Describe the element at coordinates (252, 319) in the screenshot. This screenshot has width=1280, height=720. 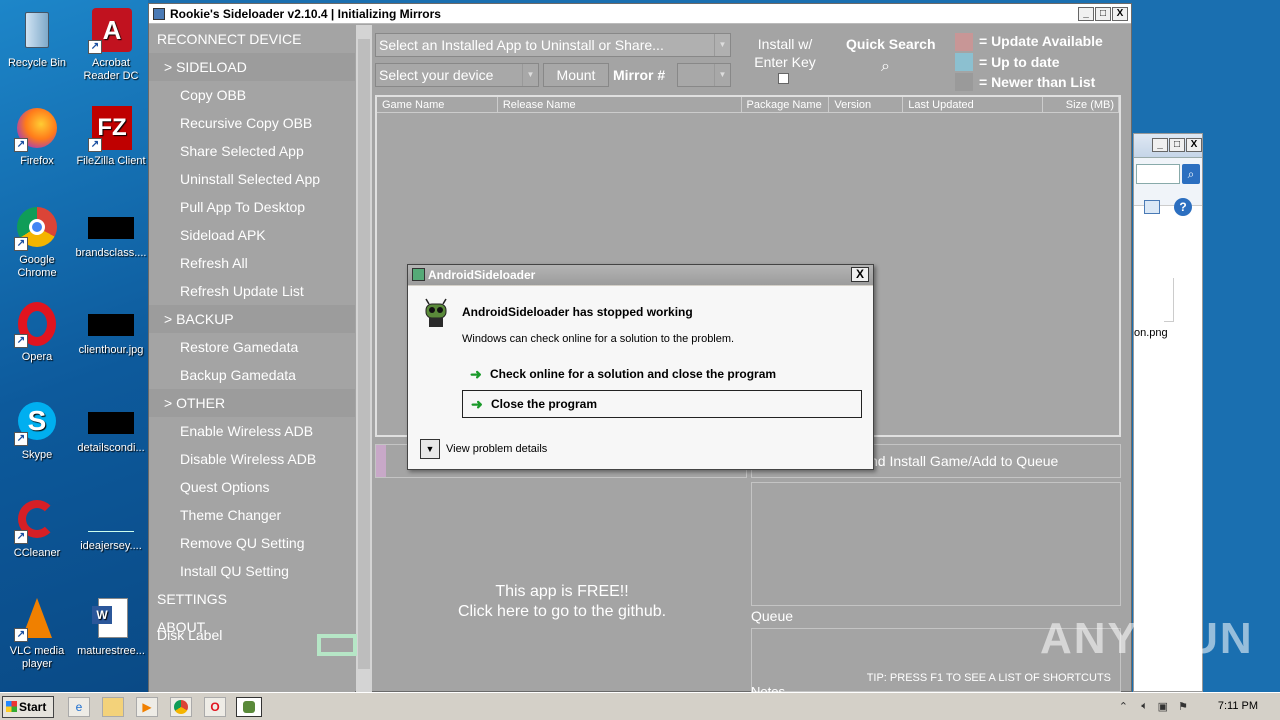
I see `sidebar-item-backup: > BACKUP` at that location.